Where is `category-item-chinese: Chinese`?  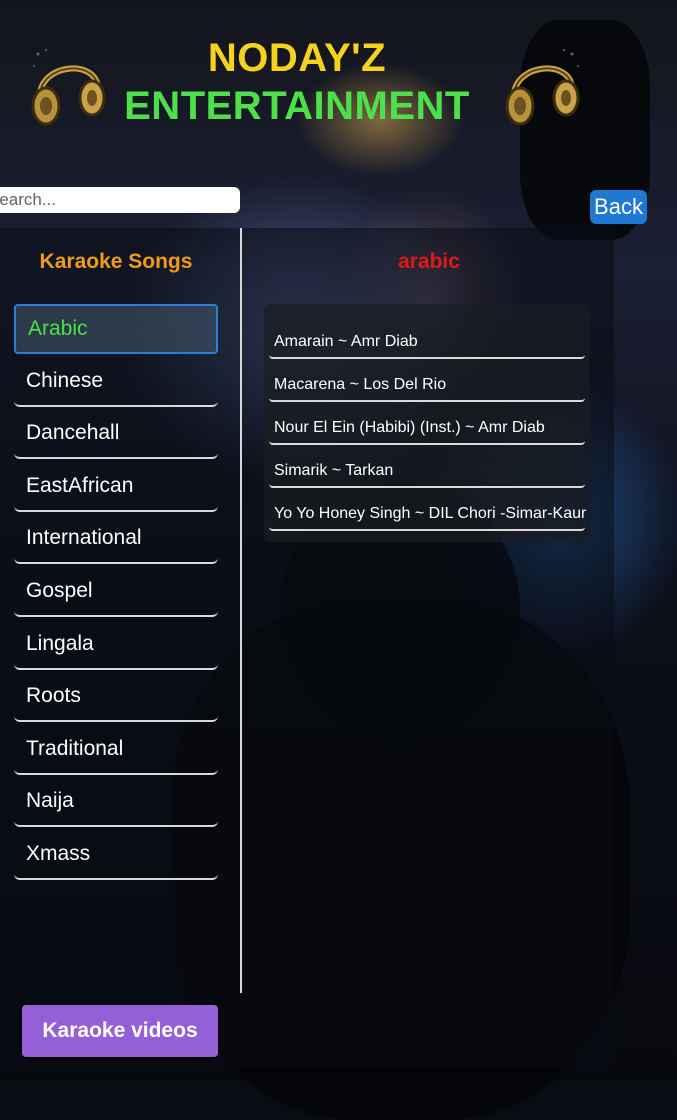 category-item-chinese: Chinese is located at coordinates (116, 382).